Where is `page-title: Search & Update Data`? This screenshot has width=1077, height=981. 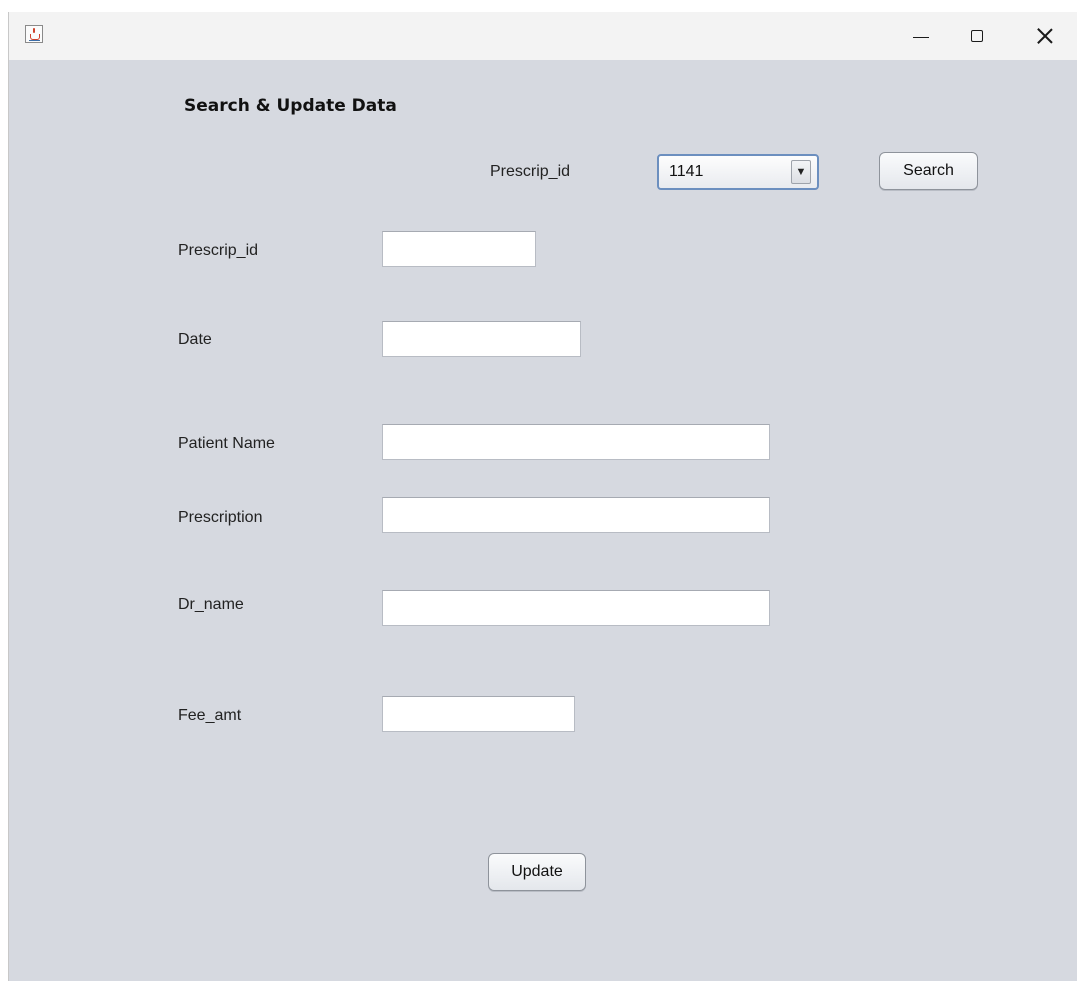
page-title: Search & Update Data is located at coordinates (290, 106).